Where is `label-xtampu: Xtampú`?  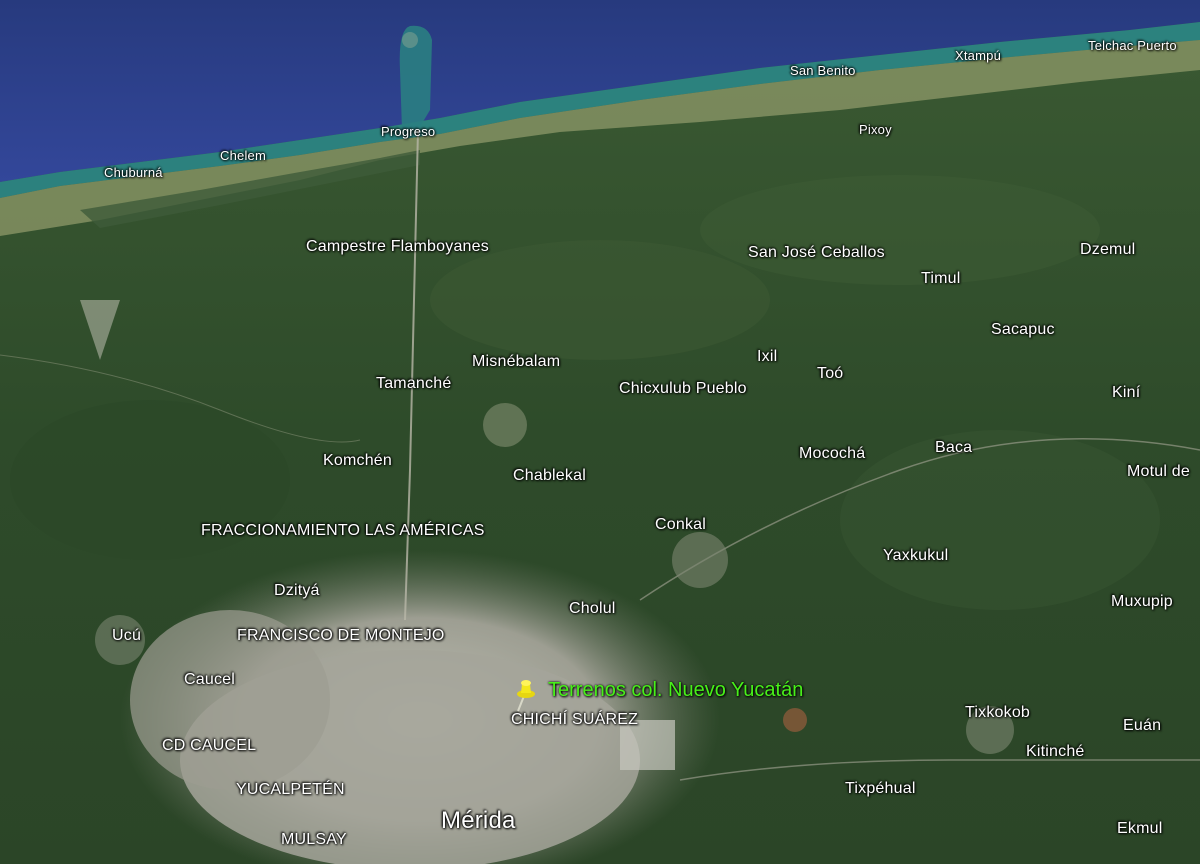 label-xtampu: Xtampú is located at coordinates (978, 55).